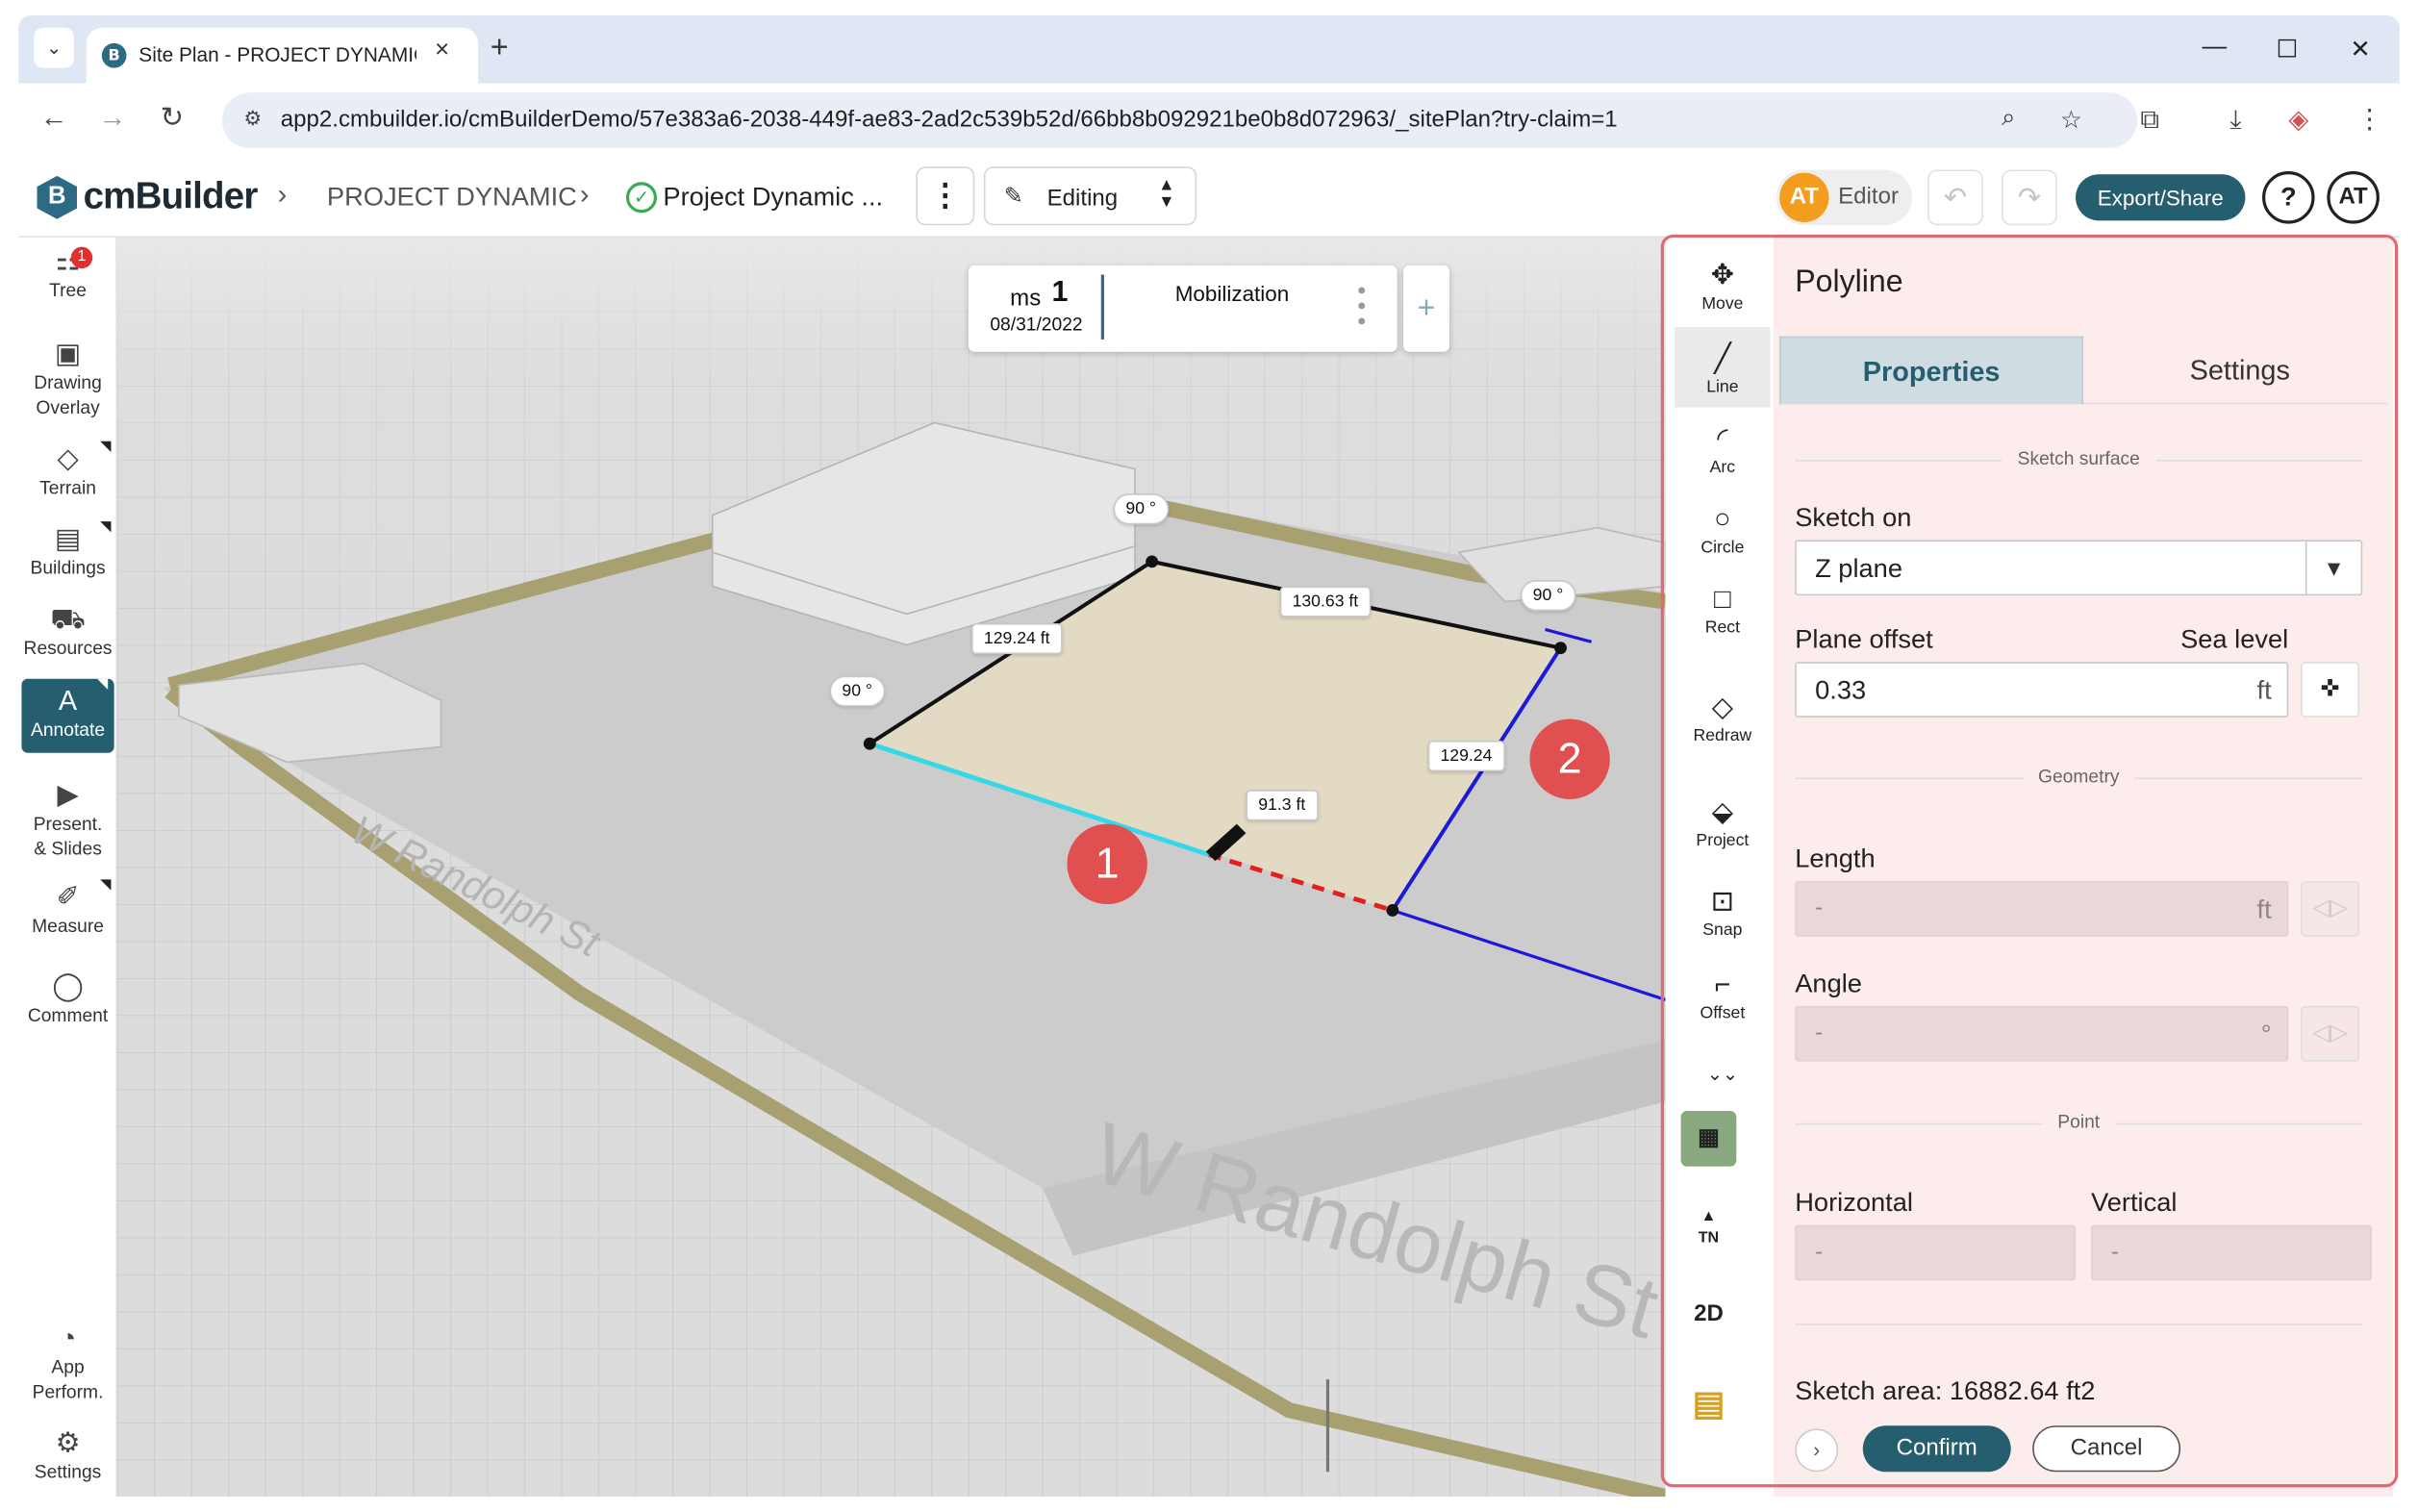 The height and width of the screenshot is (1512, 2418). I want to click on sidebar-item-terrain: ◇ Terrain, so click(67, 472).